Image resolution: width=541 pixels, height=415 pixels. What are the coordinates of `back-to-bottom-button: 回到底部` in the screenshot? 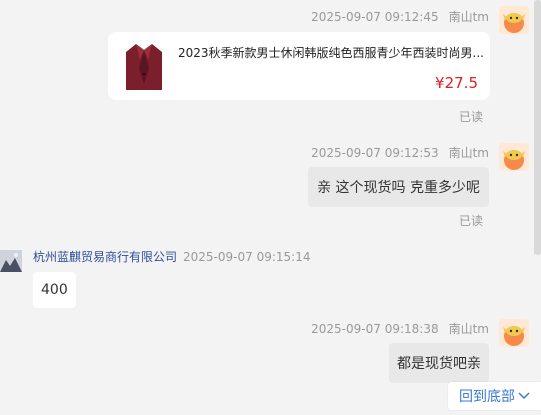 It's located at (494, 396).